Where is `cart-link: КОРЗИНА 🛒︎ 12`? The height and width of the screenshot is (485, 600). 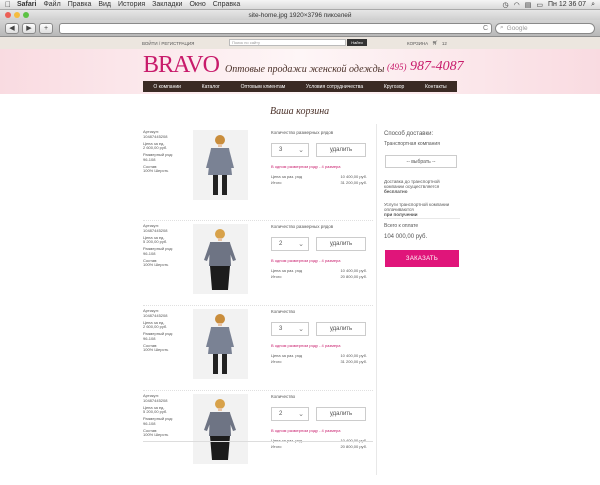
cart-link: КОРЗИНА 🛒︎ 12 is located at coordinates (427, 43).